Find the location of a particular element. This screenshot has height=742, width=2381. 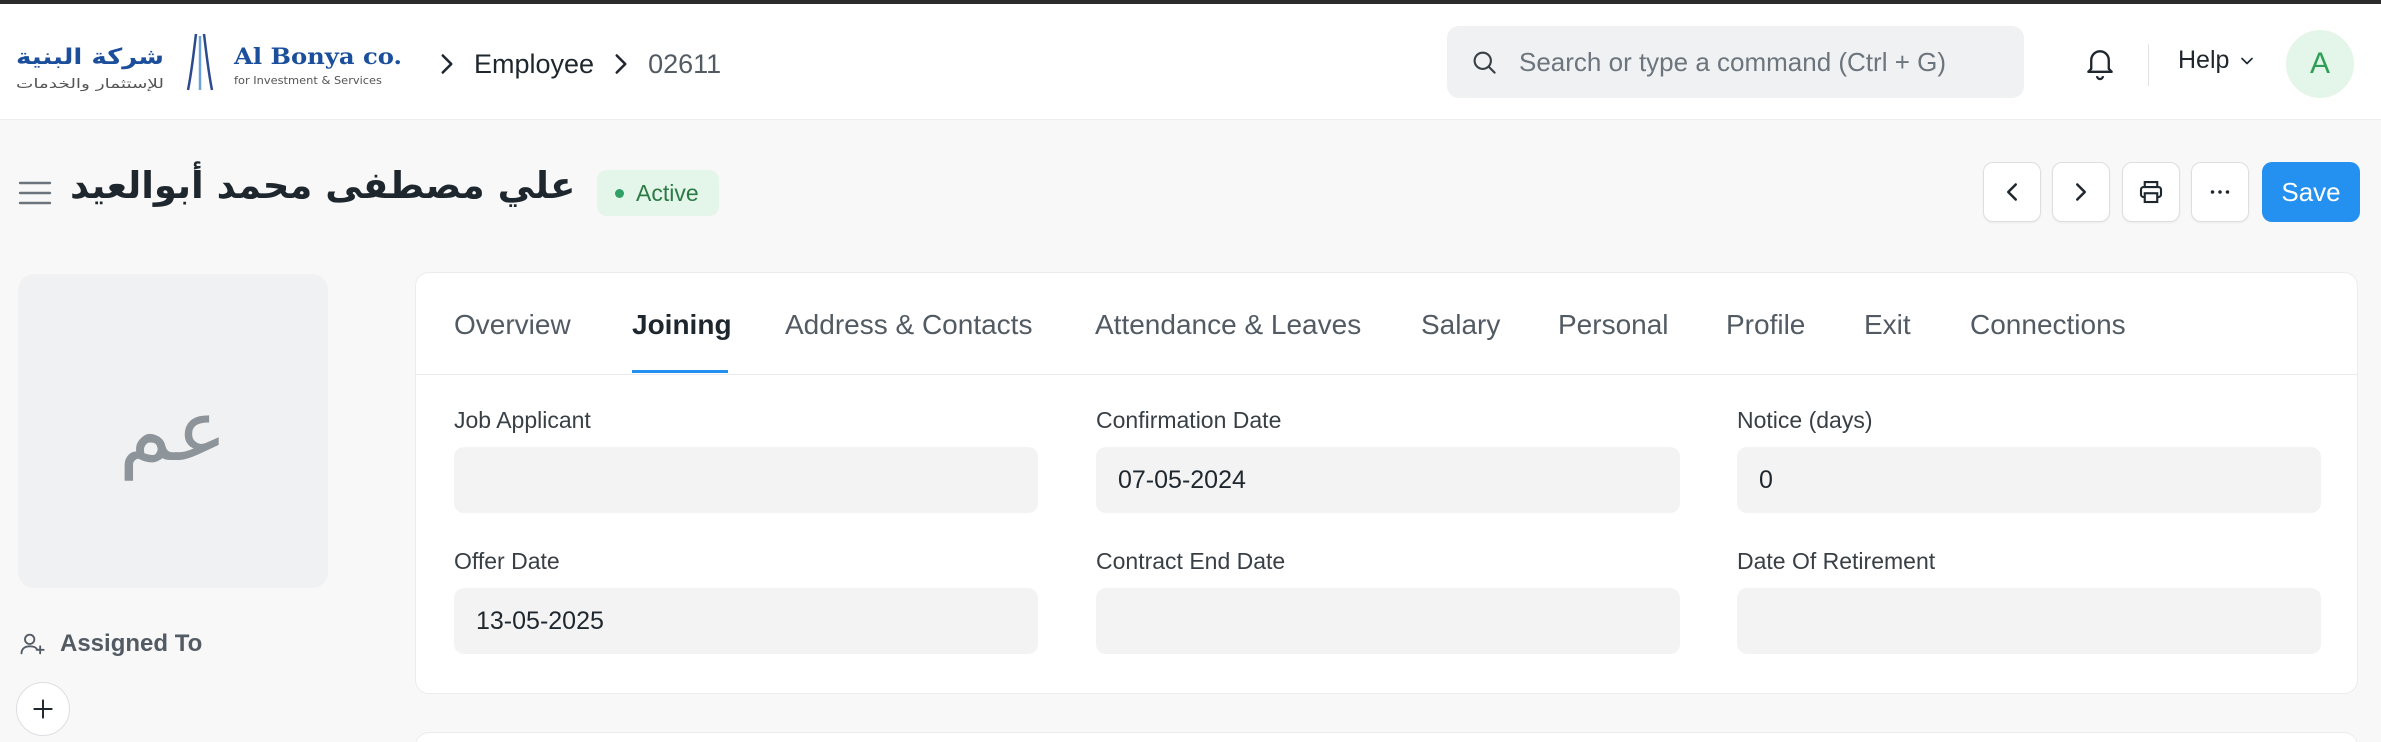

date-of-retirement-field is located at coordinates (2029, 621).